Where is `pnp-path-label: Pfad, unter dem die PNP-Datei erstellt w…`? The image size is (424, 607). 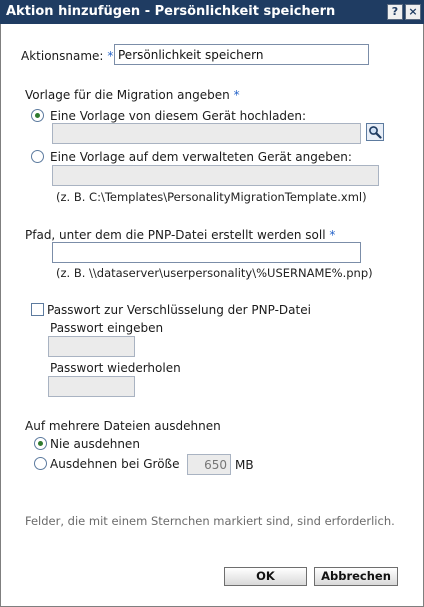 pnp-path-label: Pfad, unter dem die PNP-Datei erstellt w… is located at coordinates (180, 235).